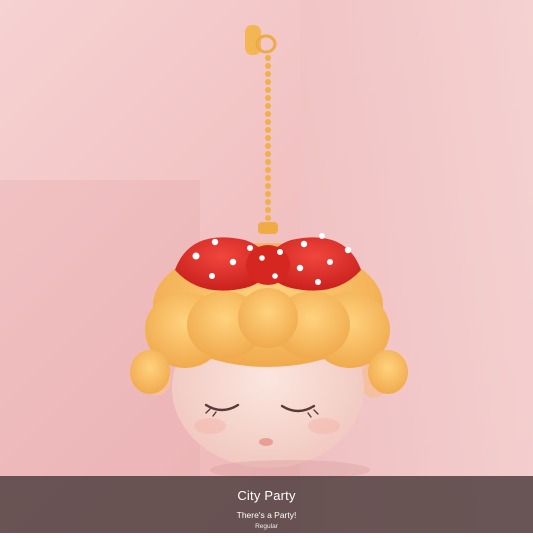  Describe the element at coordinates (266, 504) in the screenshot. I see `caption-bar: City Party There's a Party! Regular` at that location.